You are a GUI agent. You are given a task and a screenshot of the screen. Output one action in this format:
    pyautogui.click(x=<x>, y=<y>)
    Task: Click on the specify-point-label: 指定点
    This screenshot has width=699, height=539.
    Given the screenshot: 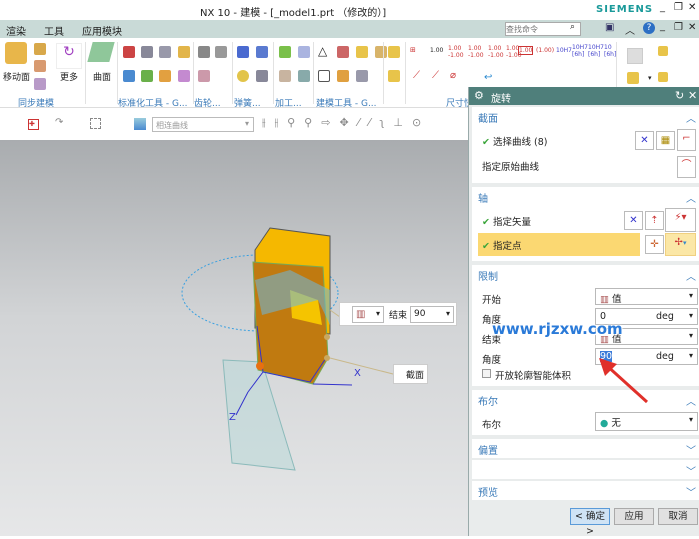 What is the action you would take?
    pyautogui.click(x=507, y=246)
    